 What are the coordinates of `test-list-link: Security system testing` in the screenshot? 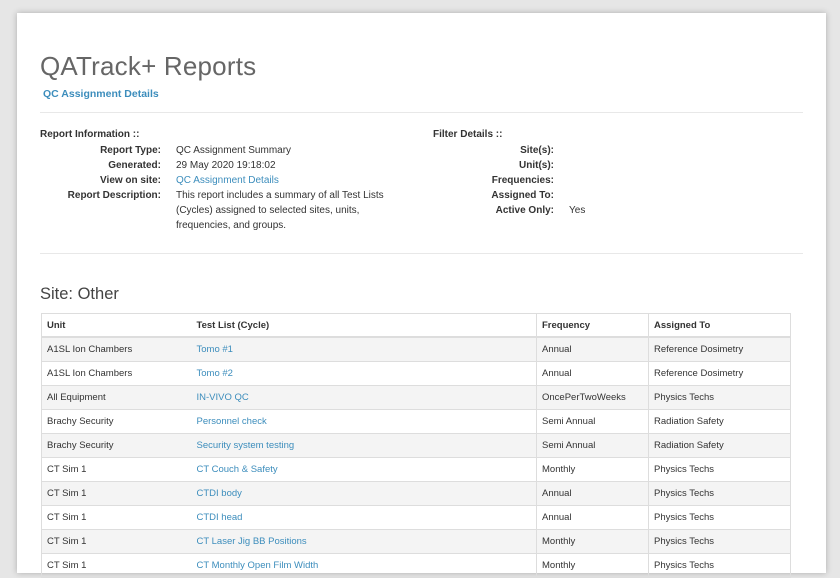 It's located at (246, 445).